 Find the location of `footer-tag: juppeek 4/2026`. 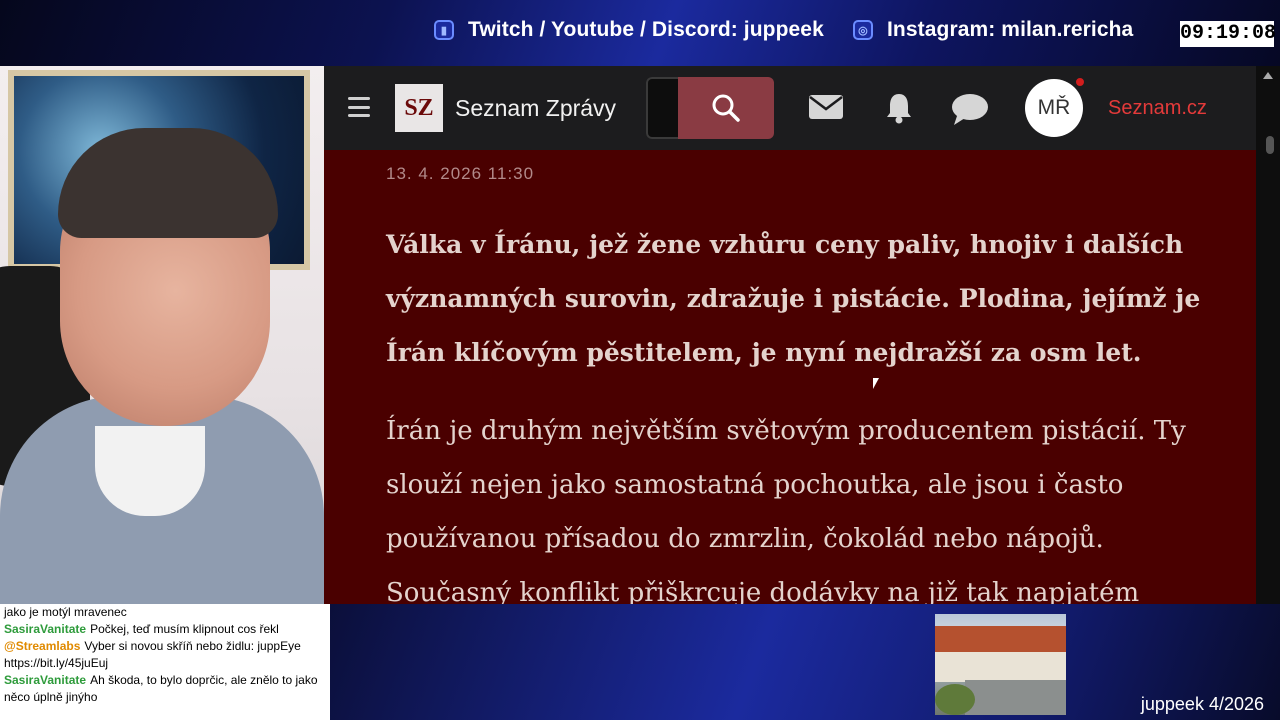

footer-tag: juppeek 4/2026 is located at coordinates (1202, 704).